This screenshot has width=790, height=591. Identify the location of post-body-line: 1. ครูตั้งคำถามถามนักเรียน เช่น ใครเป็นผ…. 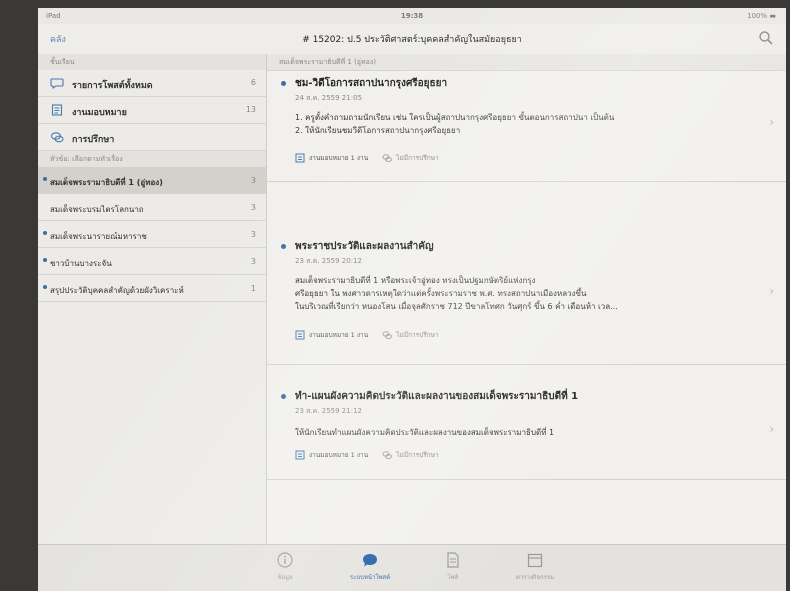
(455, 117).